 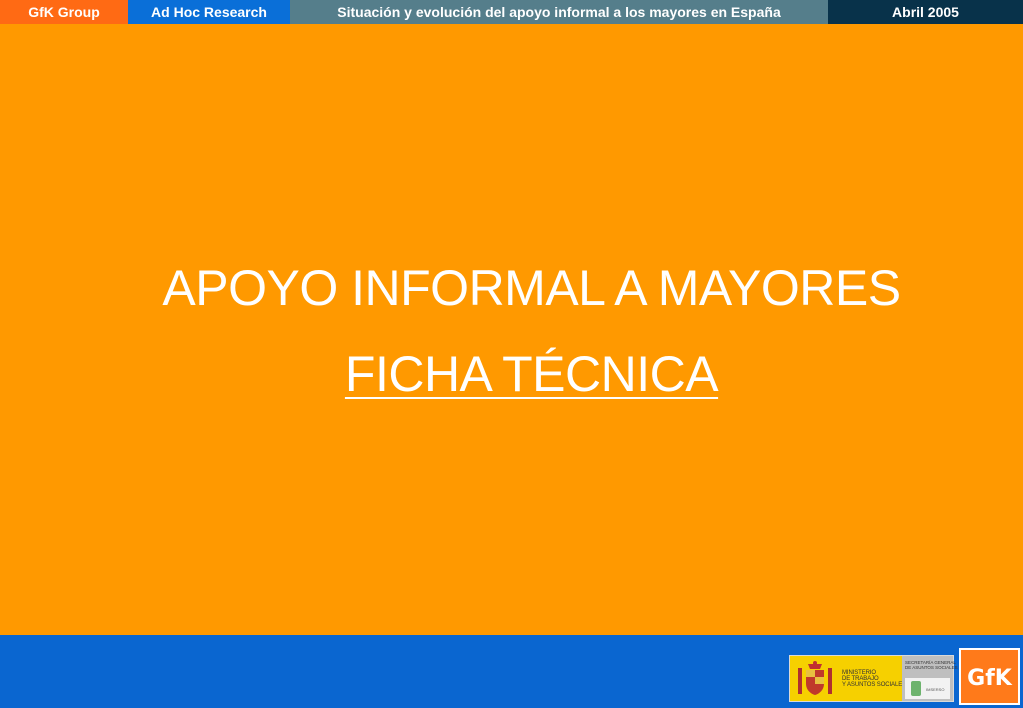 What do you see at coordinates (925, 12) in the screenshot?
I see `header-date: Abril 2005` at bounding box center [925, 12].